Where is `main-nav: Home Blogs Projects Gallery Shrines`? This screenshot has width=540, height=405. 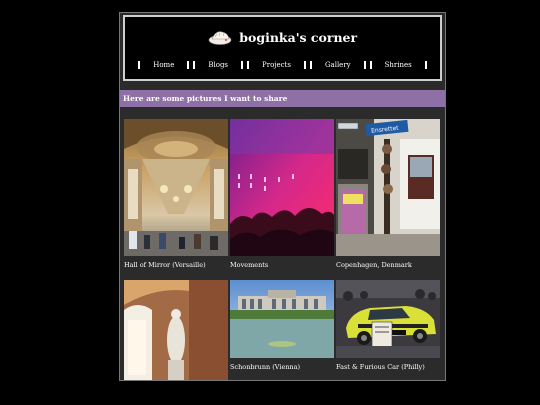 main-nav: Home Blogs Projects Gallery Shrines is located at coordinates (282, 65).